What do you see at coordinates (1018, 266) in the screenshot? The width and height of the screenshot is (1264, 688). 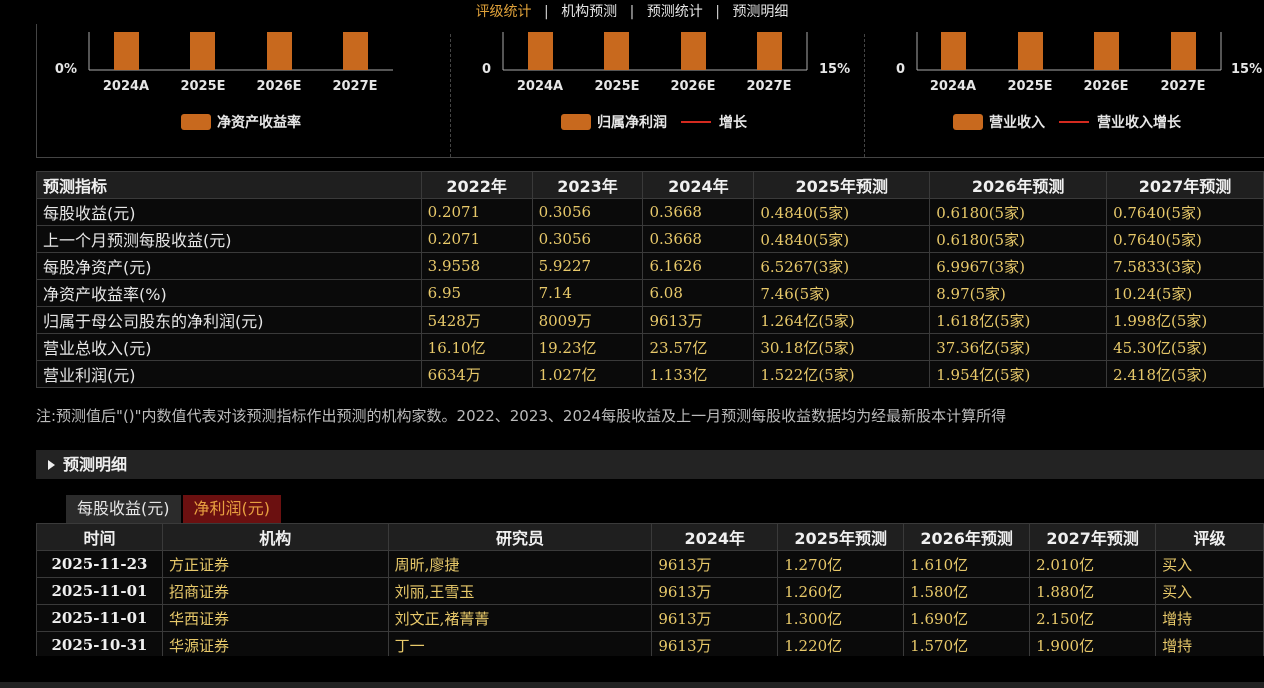 I see `table-cell: 6.9967(3家)` at bounding box center [1018, 266].